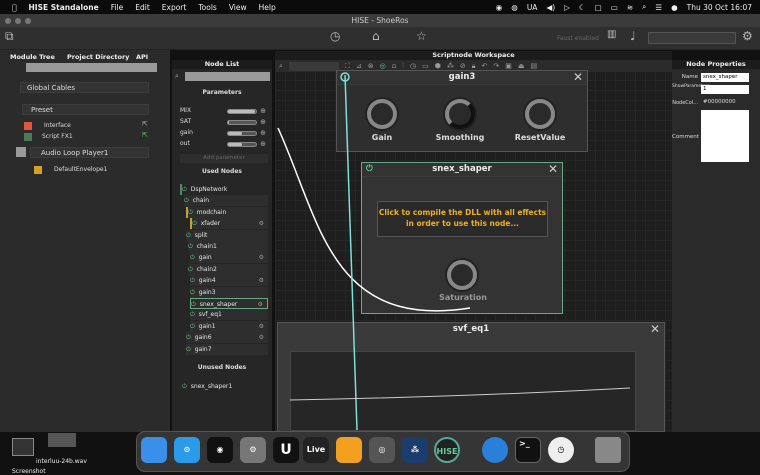 The height and width of the screenshot is (475, 760). I want to click on node-color-field: #00000000, so click(719, 102).